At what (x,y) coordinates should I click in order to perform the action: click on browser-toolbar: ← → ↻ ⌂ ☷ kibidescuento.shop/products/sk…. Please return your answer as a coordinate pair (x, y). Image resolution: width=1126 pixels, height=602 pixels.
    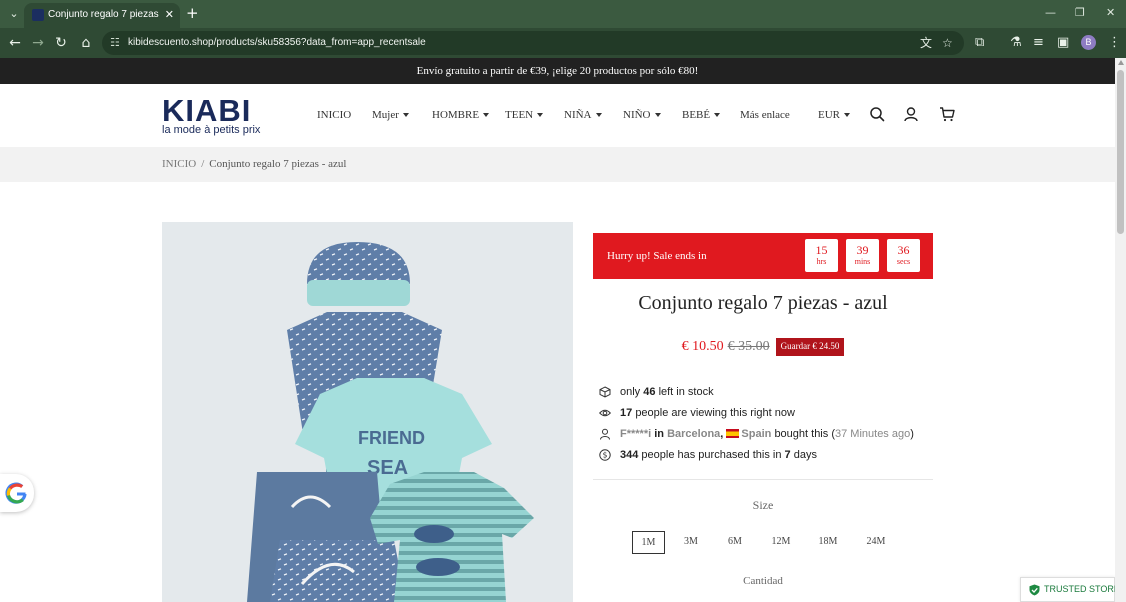
    Looking at the image, I should click on (563, 43).